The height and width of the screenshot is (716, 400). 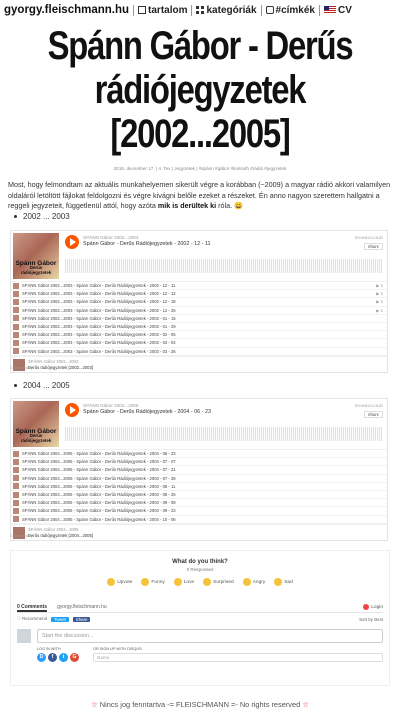 I want to click on play-count-icon: ▶ 1, so click(x=379, y=286).